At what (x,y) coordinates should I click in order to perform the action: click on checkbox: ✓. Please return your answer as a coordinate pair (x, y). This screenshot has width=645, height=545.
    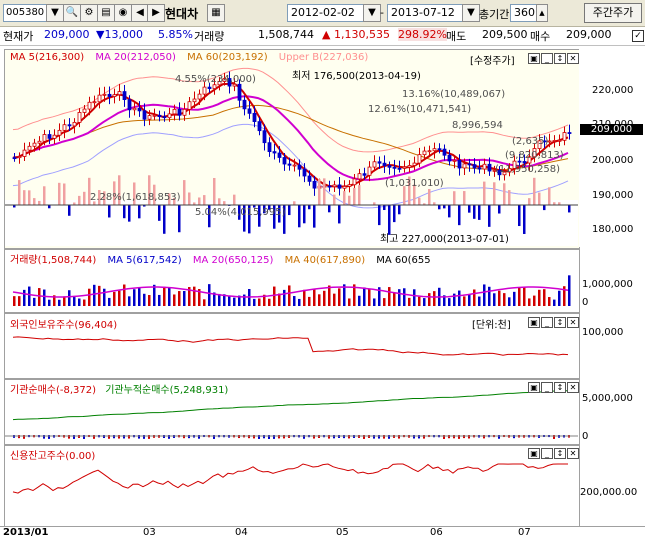
    Looking at the image, I should click on (638, 36).